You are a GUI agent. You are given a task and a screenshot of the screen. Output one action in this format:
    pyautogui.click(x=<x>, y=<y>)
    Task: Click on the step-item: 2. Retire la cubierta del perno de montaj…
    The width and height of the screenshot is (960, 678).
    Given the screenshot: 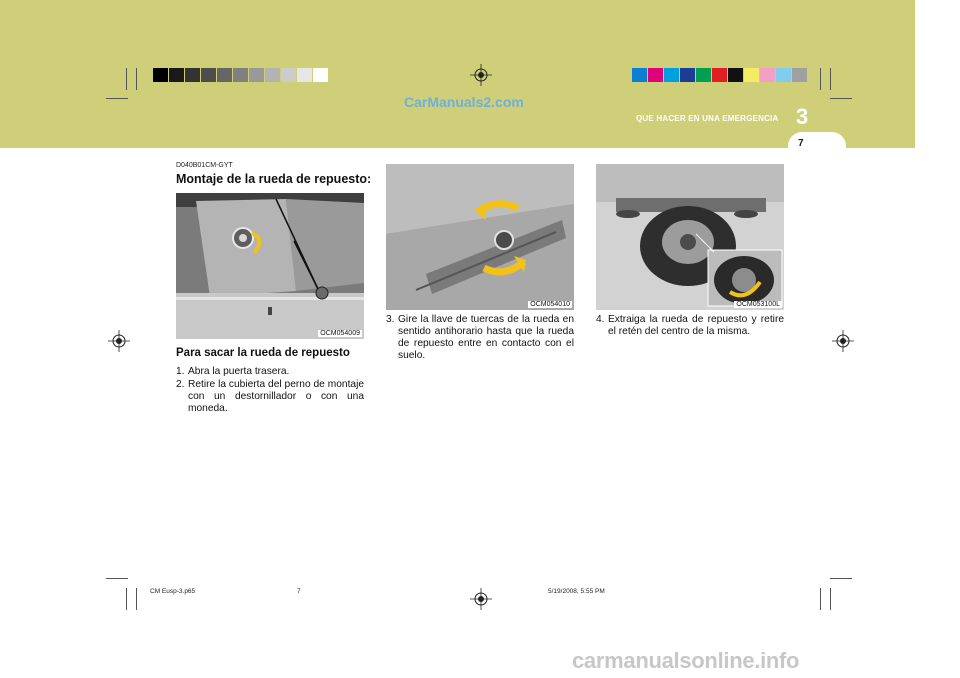 What is the action you would take?
    pyautogui.click(x=270, y=397)
    